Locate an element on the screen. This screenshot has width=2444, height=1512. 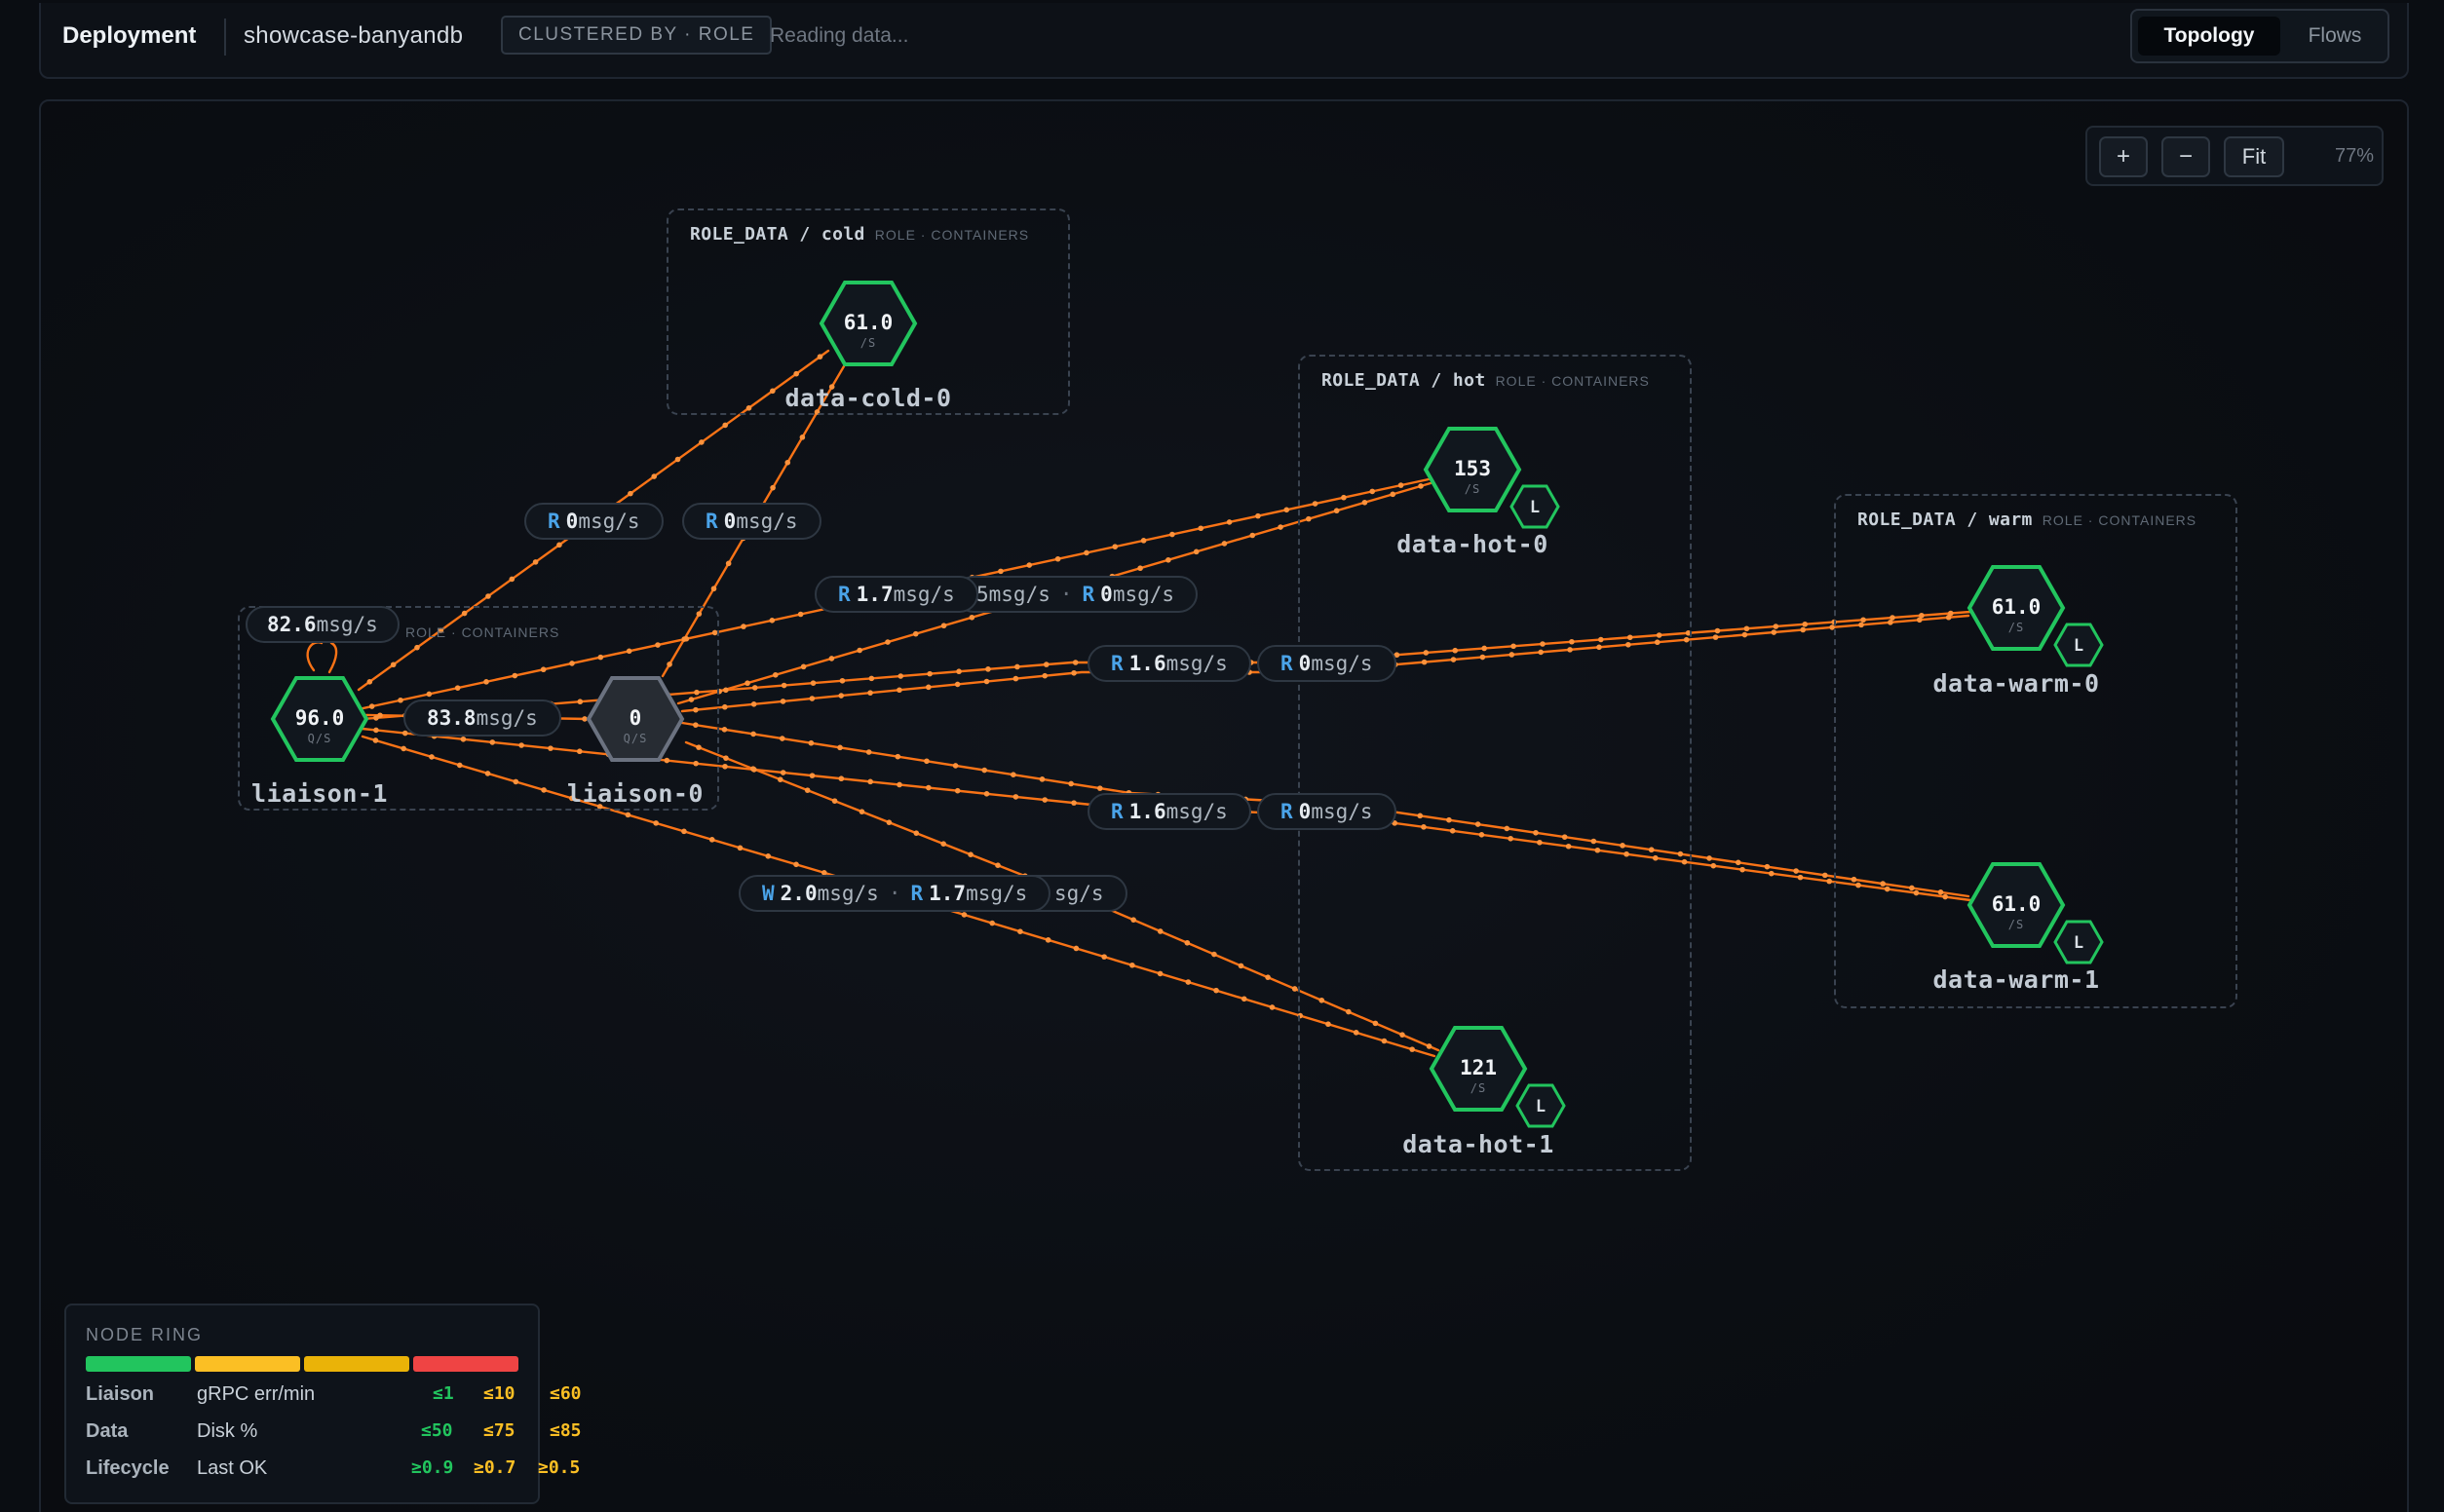
edge-label-warm0-a: R 1.6msg/s is located at coordinates (1169, 663).